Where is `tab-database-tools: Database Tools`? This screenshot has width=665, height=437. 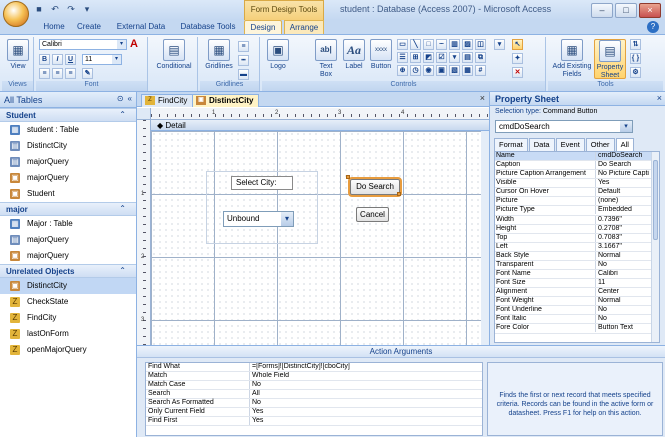 tab-database-tools: Database Tools is located at coordinates (208, 27).